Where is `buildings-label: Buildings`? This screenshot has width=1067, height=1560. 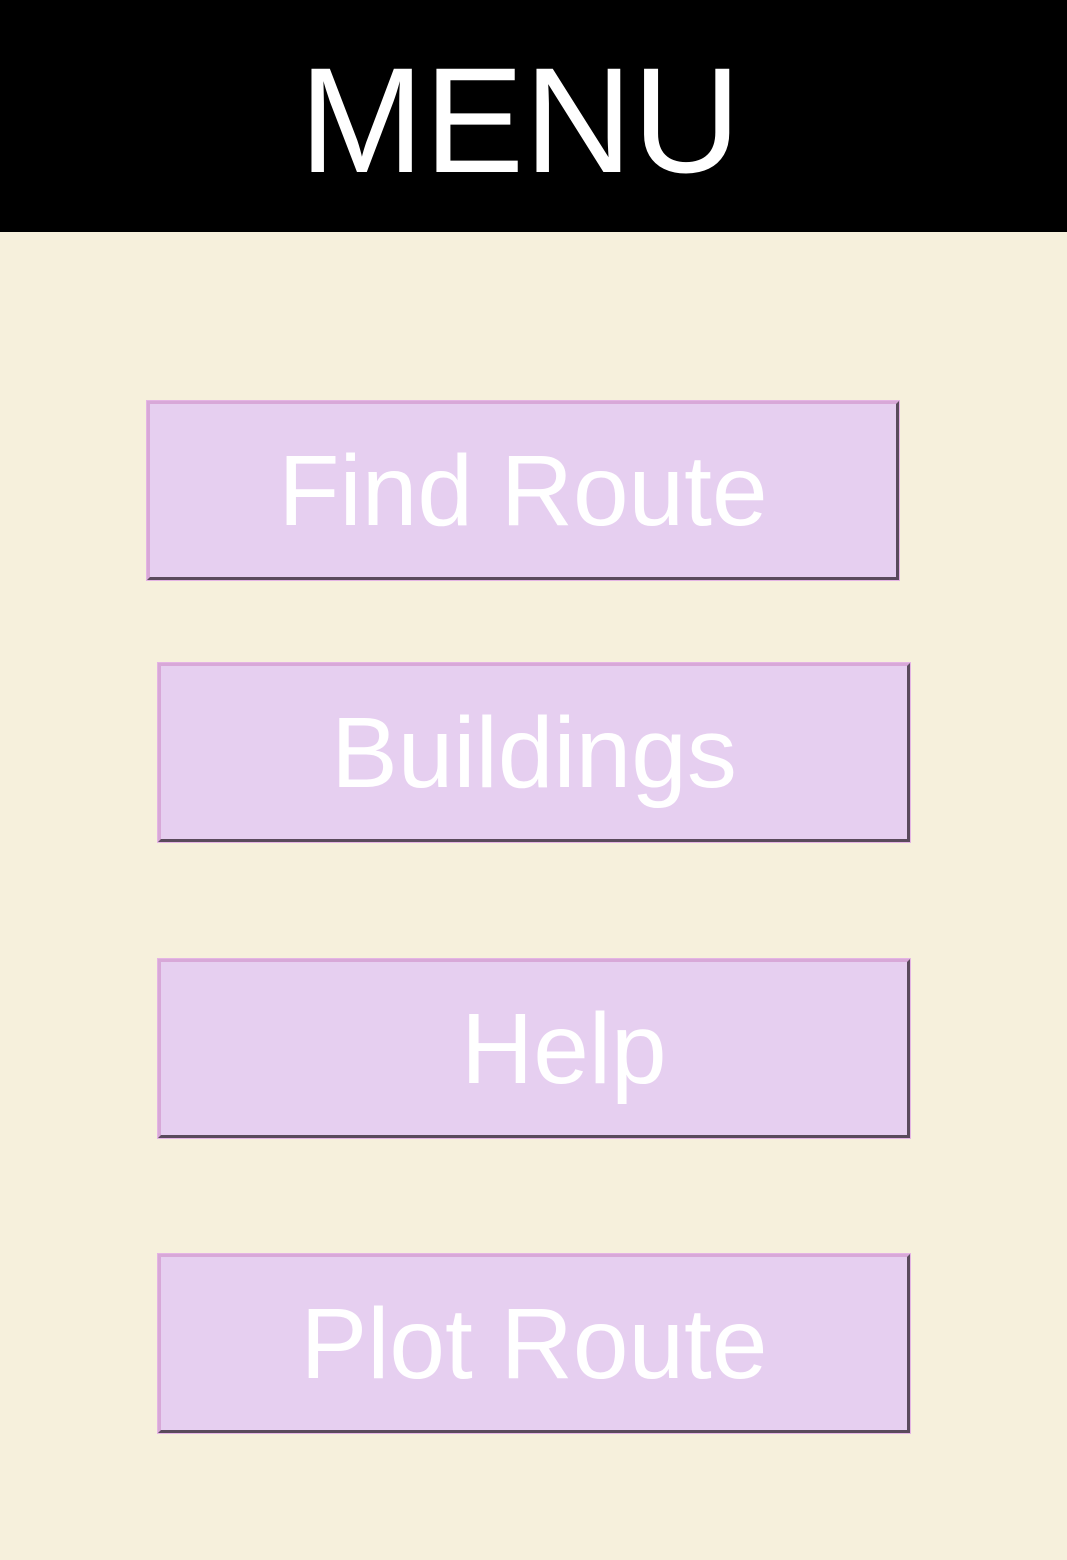
buildings-label: Buildings is located at coordinates (534, 752).